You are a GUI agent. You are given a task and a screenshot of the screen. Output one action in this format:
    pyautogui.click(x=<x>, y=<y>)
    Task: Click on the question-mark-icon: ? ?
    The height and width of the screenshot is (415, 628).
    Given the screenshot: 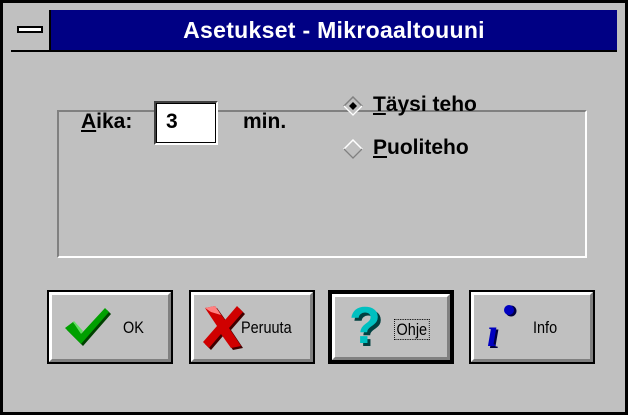 What is the action you would take?
    pyautogui.click(x=366, y=325)
    